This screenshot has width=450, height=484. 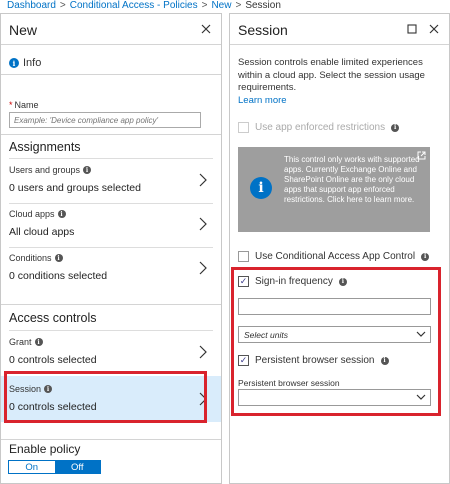 What do you see at coordinates (53, 318) in the screenshot?
I see `access-controls-heading: Access controls` at bounding box center [53, 318].